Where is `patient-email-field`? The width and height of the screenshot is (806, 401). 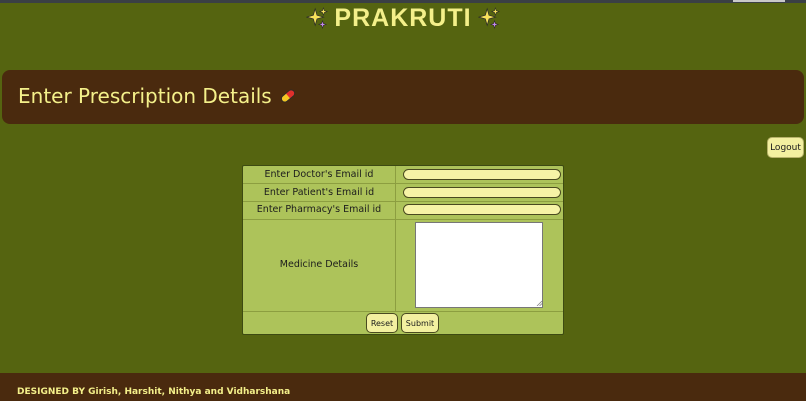 patient-email-field is located at coordinates (482, 192).